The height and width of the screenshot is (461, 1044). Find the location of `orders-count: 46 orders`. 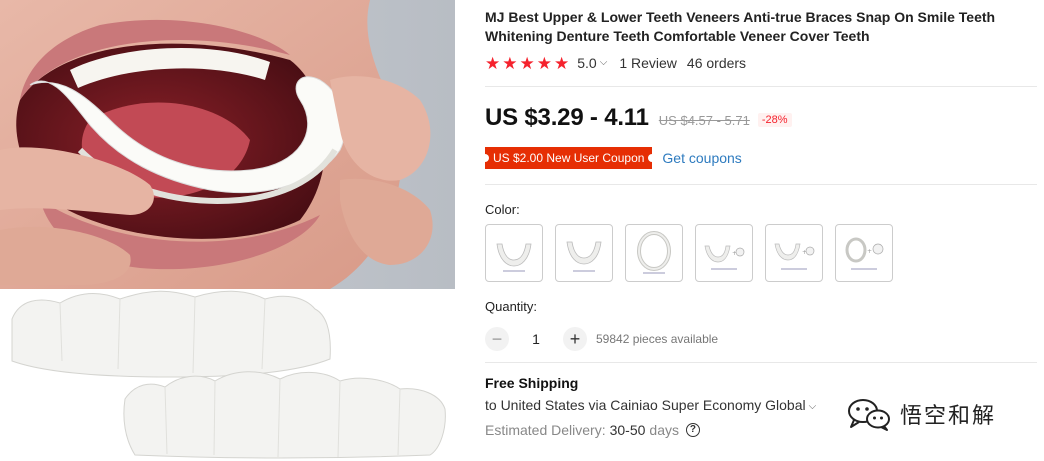

orders-count: 46 orders is located at coordinates (716, 63).